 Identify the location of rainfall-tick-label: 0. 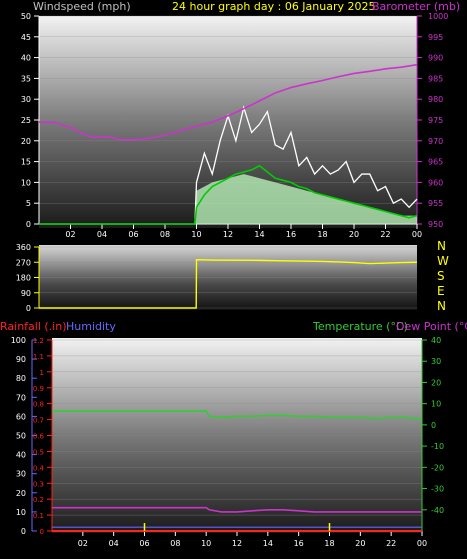
(42, 532).